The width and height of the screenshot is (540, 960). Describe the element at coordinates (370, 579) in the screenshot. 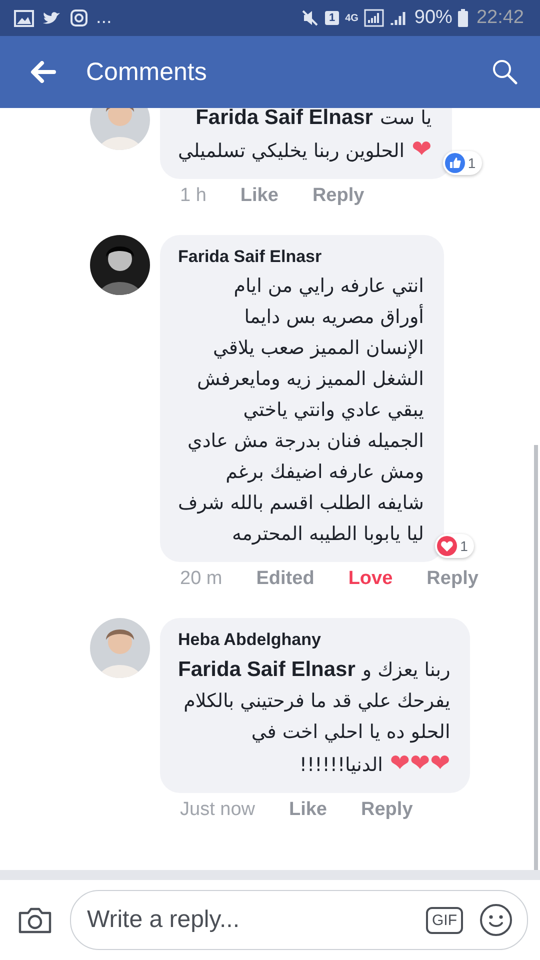

I see `reaction-button: Love` at that location.